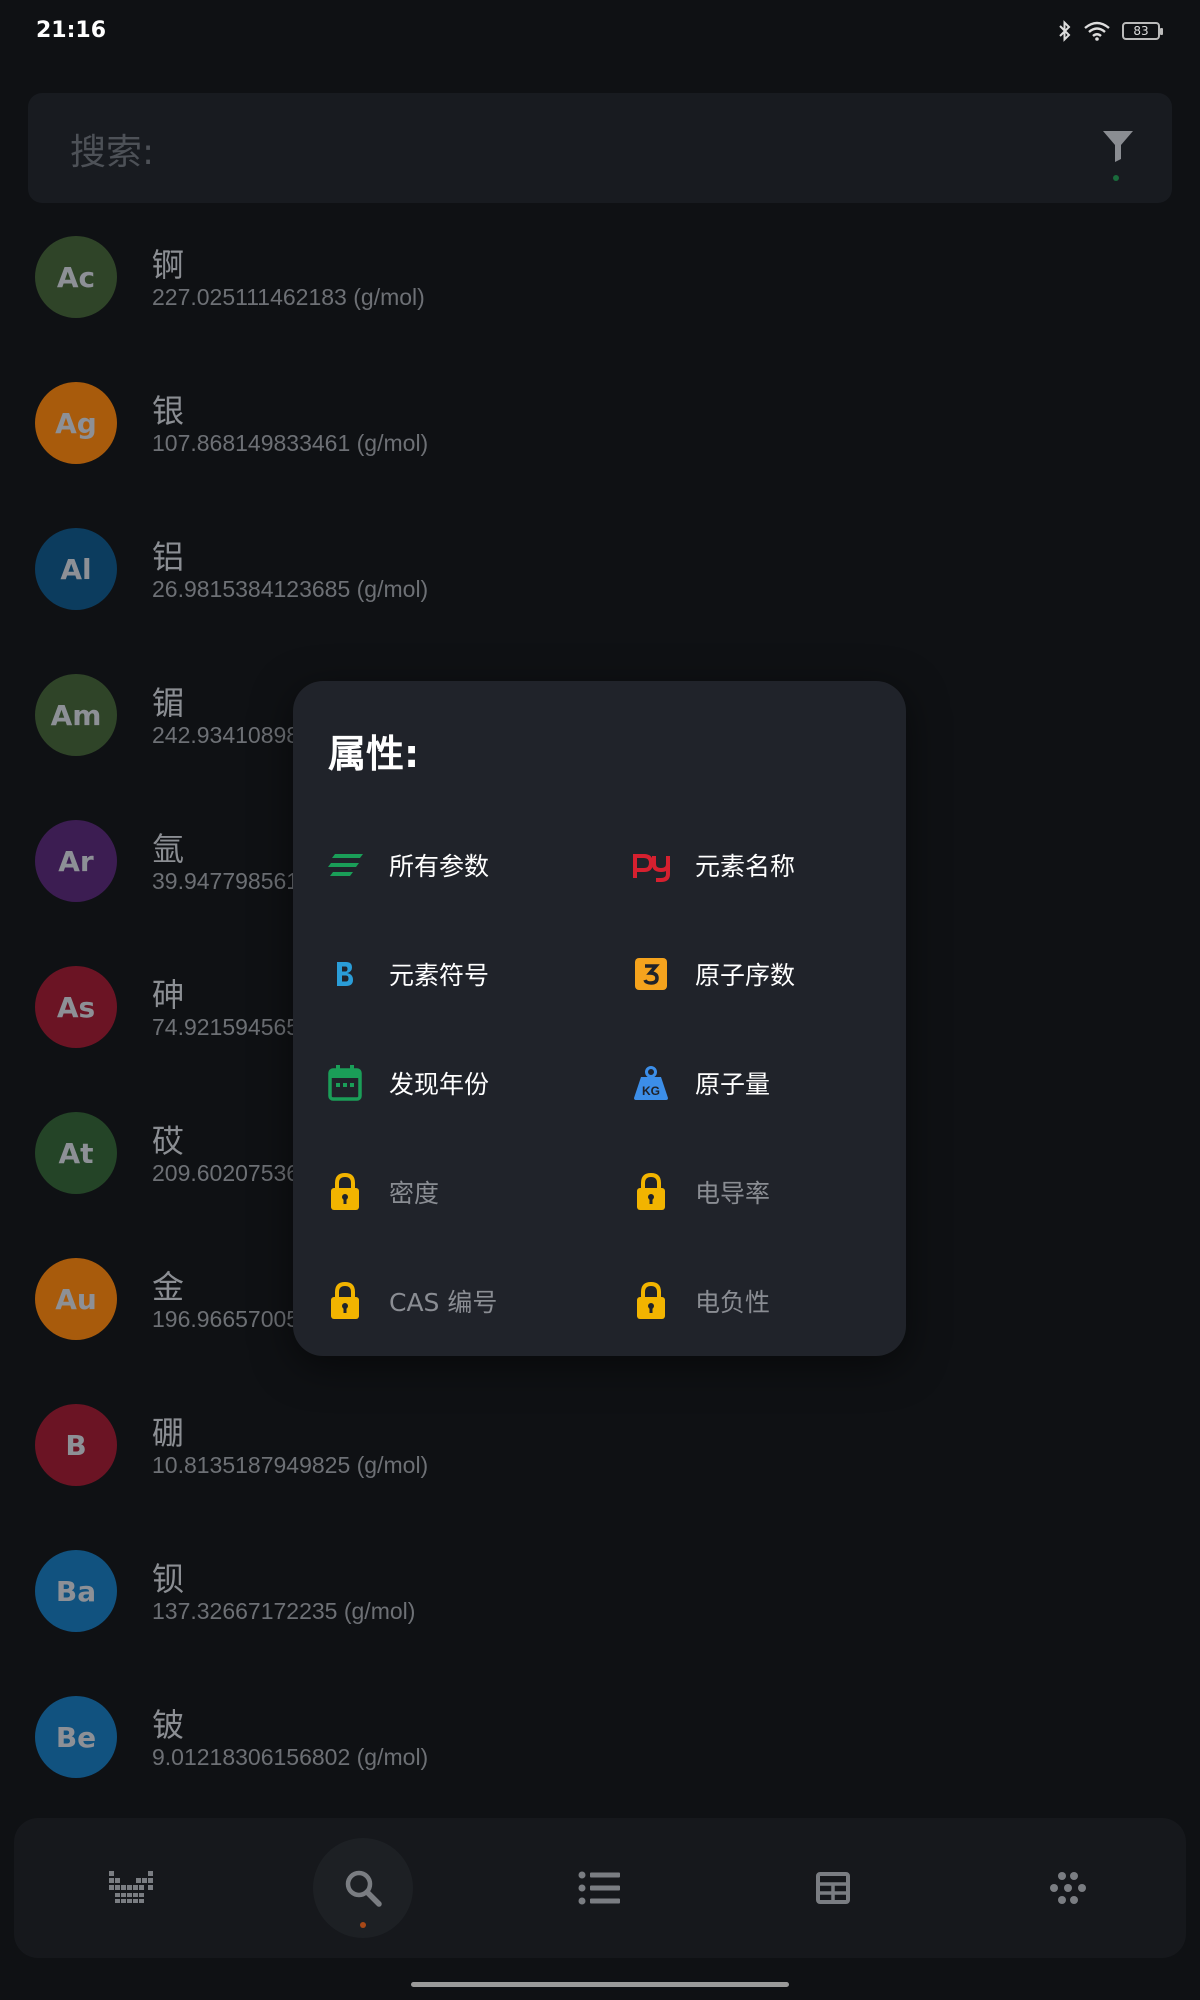  I want to click on calendar-icon, so click(345, 1083).